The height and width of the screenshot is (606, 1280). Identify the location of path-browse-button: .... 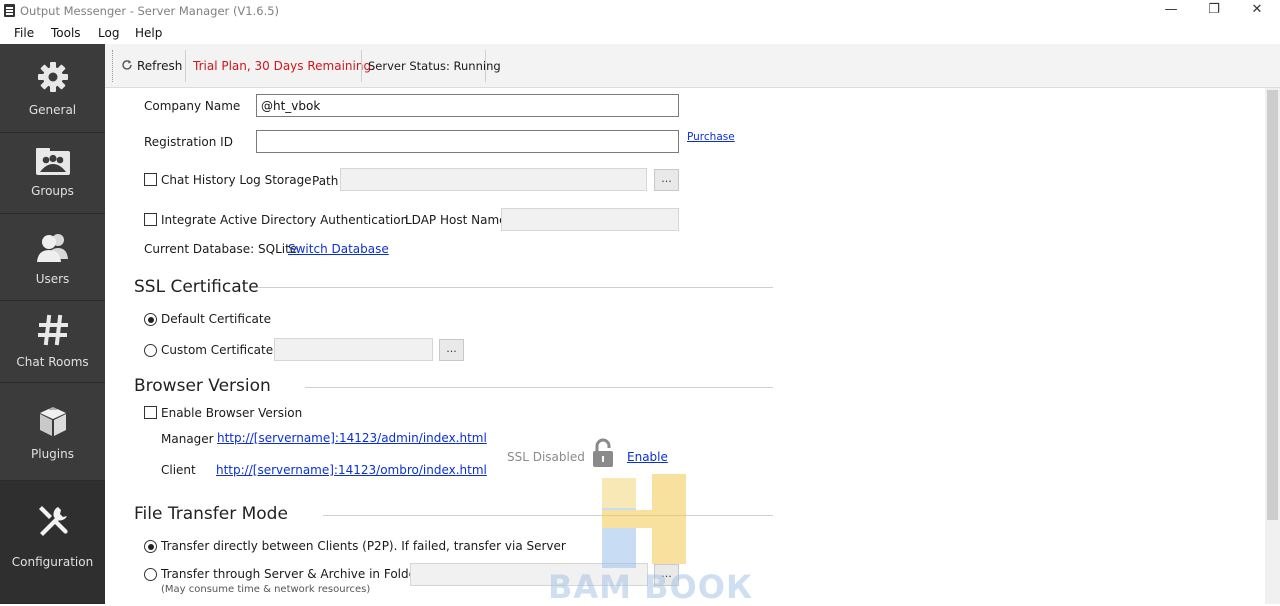
(666, 180).